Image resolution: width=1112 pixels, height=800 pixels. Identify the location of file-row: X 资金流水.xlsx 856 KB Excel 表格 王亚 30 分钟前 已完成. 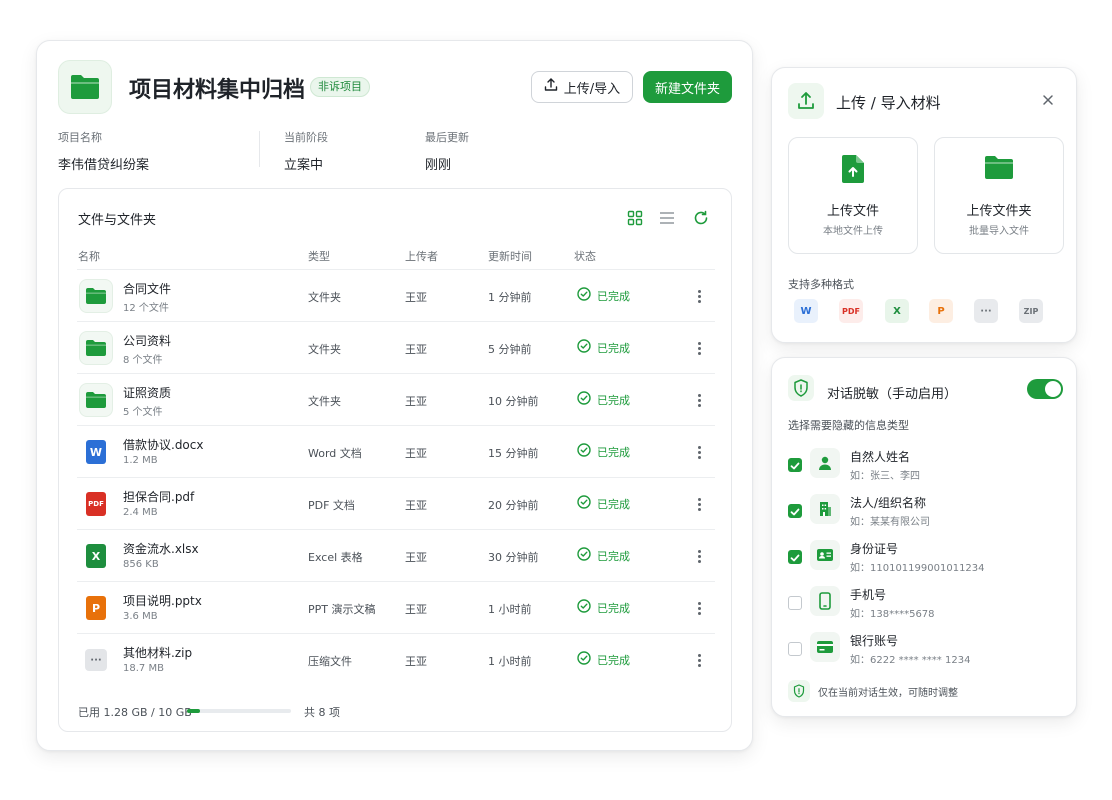
(396, 555).